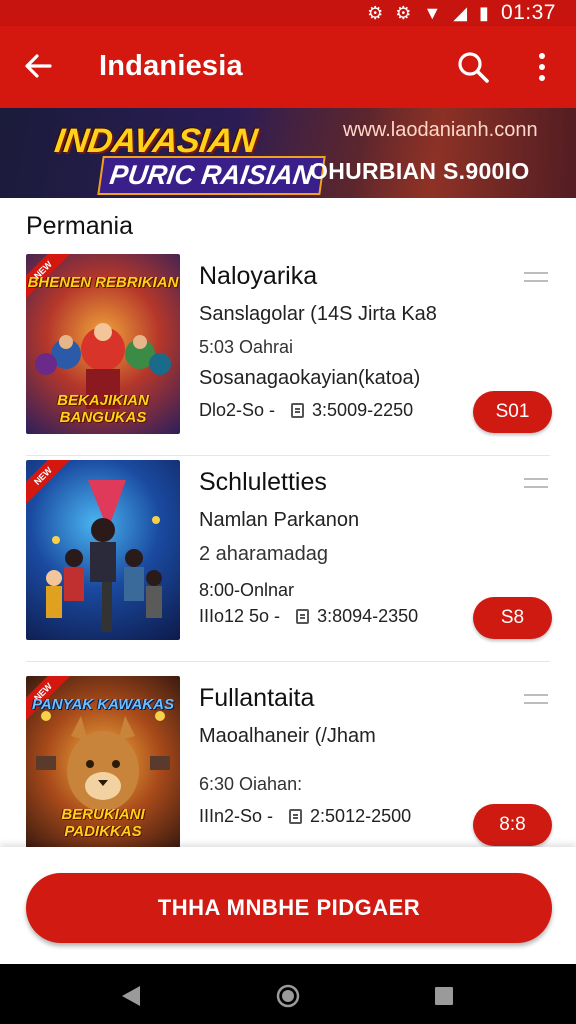 The image size is (576, 1024). I want to click on item-name: Schluletties, so click(263, 482).